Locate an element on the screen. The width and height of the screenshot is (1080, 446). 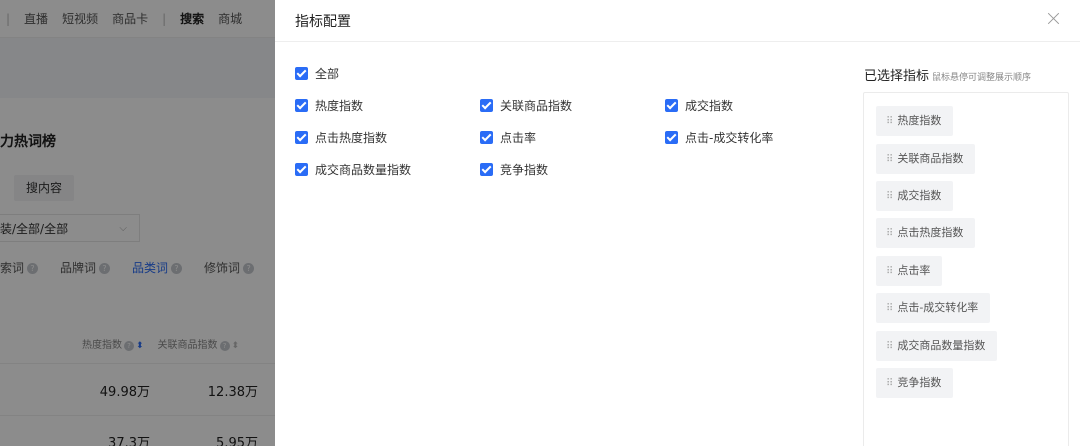
selected-metric-item: ⠿ 点击率 is located at coordinates (909, 271).